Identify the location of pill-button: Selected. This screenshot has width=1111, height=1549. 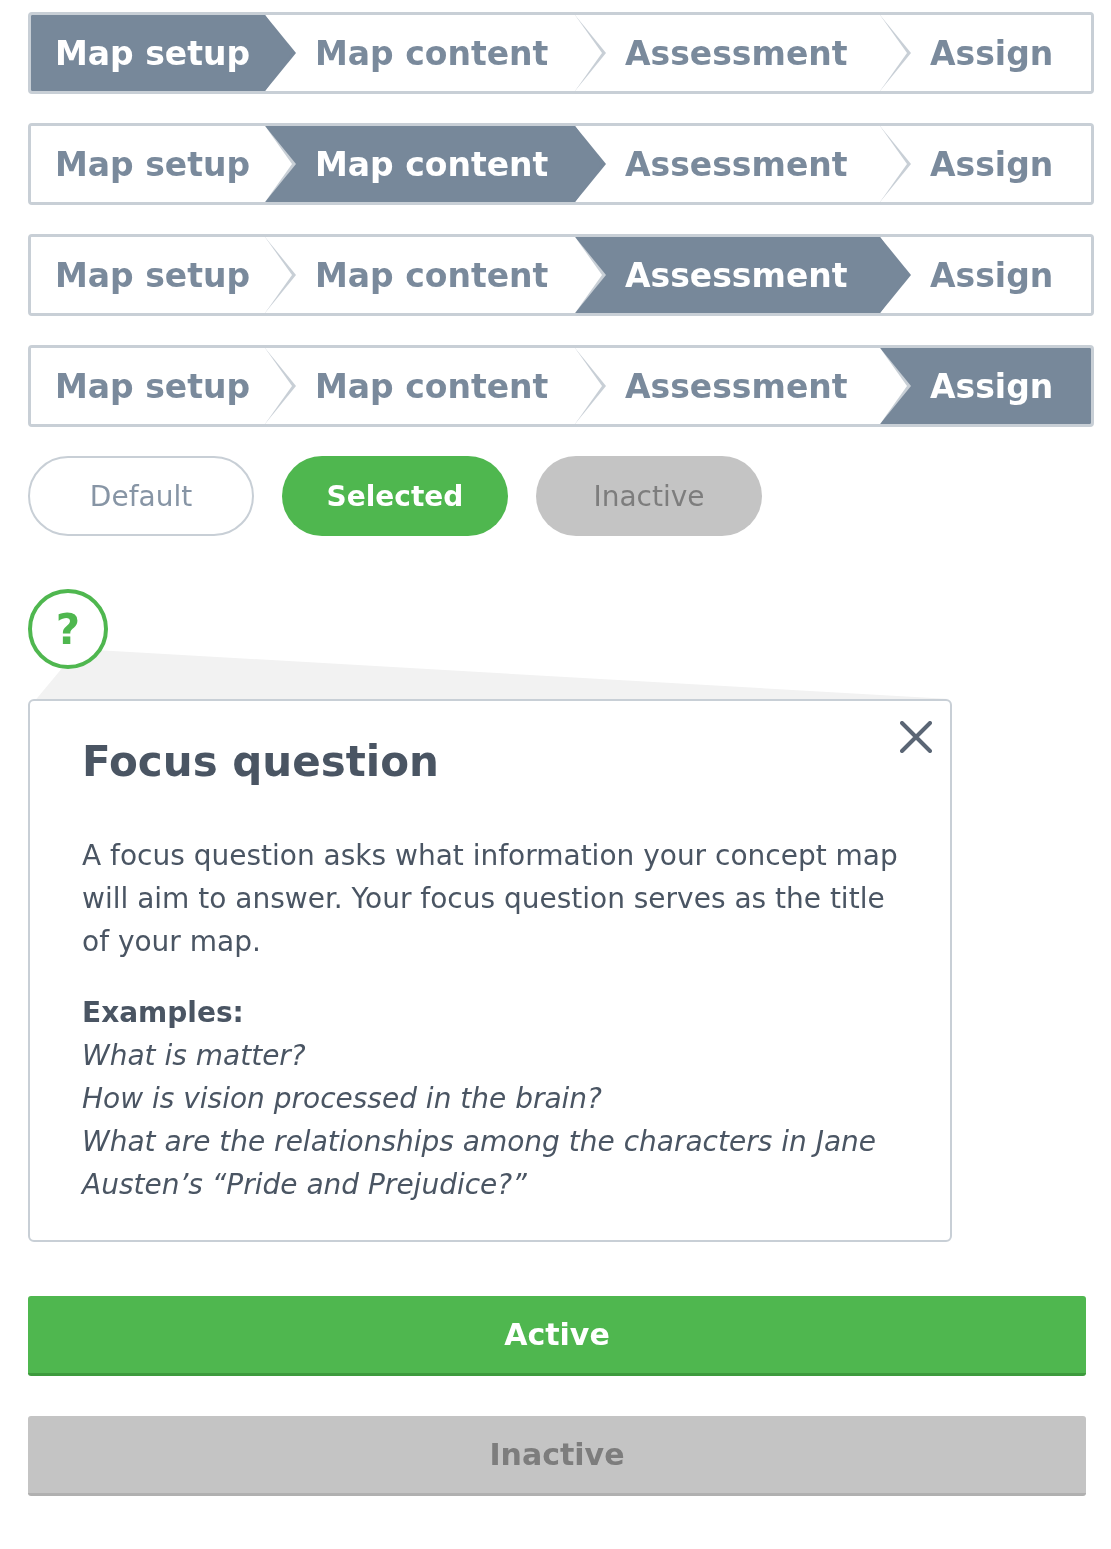
(395, 496).